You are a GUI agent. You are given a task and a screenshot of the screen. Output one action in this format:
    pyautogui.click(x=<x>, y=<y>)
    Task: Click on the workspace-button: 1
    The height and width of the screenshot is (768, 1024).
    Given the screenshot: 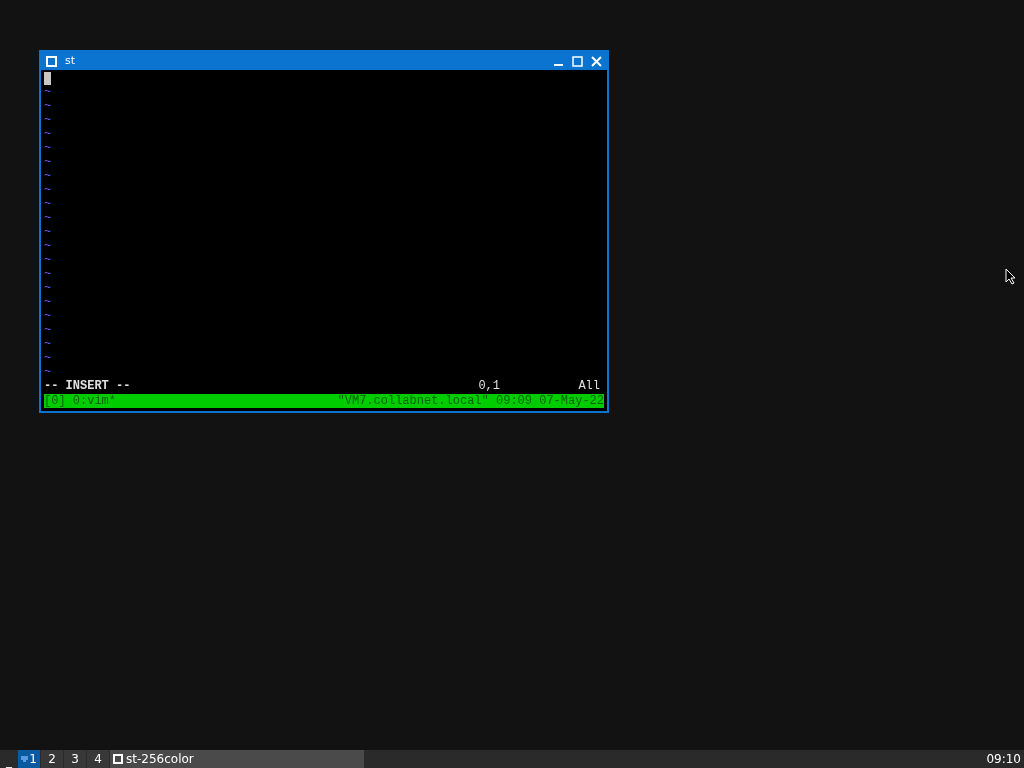 What is the action you would take?
    pyautogui.click(x=29, y=759)
    